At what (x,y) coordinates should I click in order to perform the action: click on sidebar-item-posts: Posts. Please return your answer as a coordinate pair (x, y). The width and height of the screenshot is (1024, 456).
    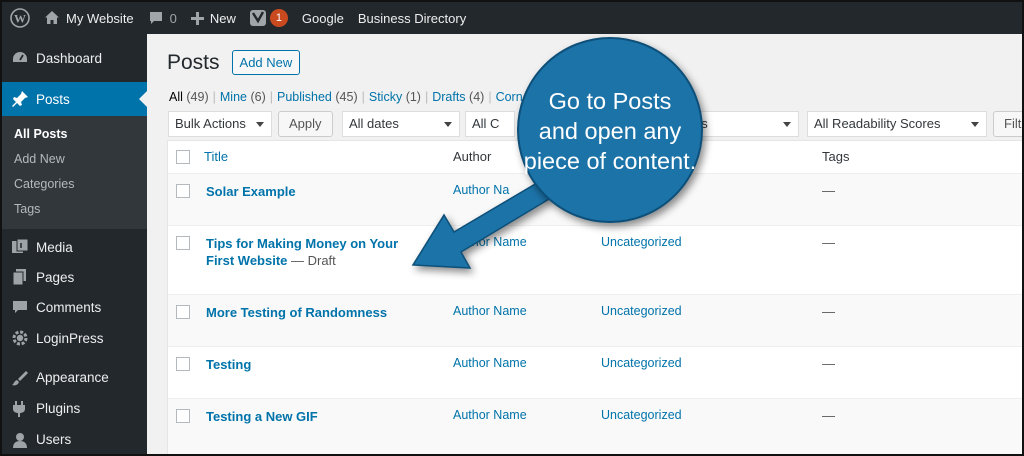
    Looking at the image, I should click on (74, 99).